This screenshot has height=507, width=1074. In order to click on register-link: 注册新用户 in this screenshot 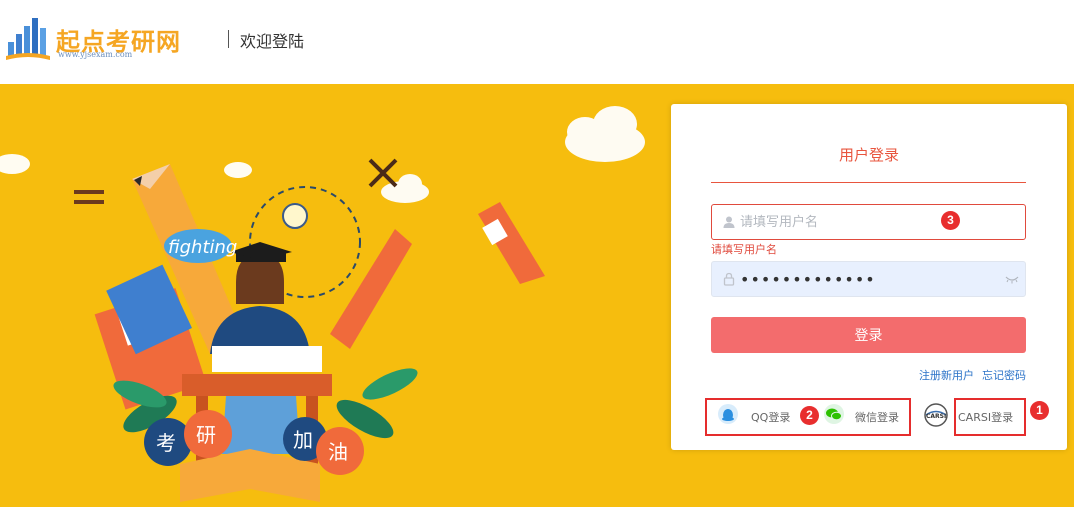, I will do `click(946, 375)`.